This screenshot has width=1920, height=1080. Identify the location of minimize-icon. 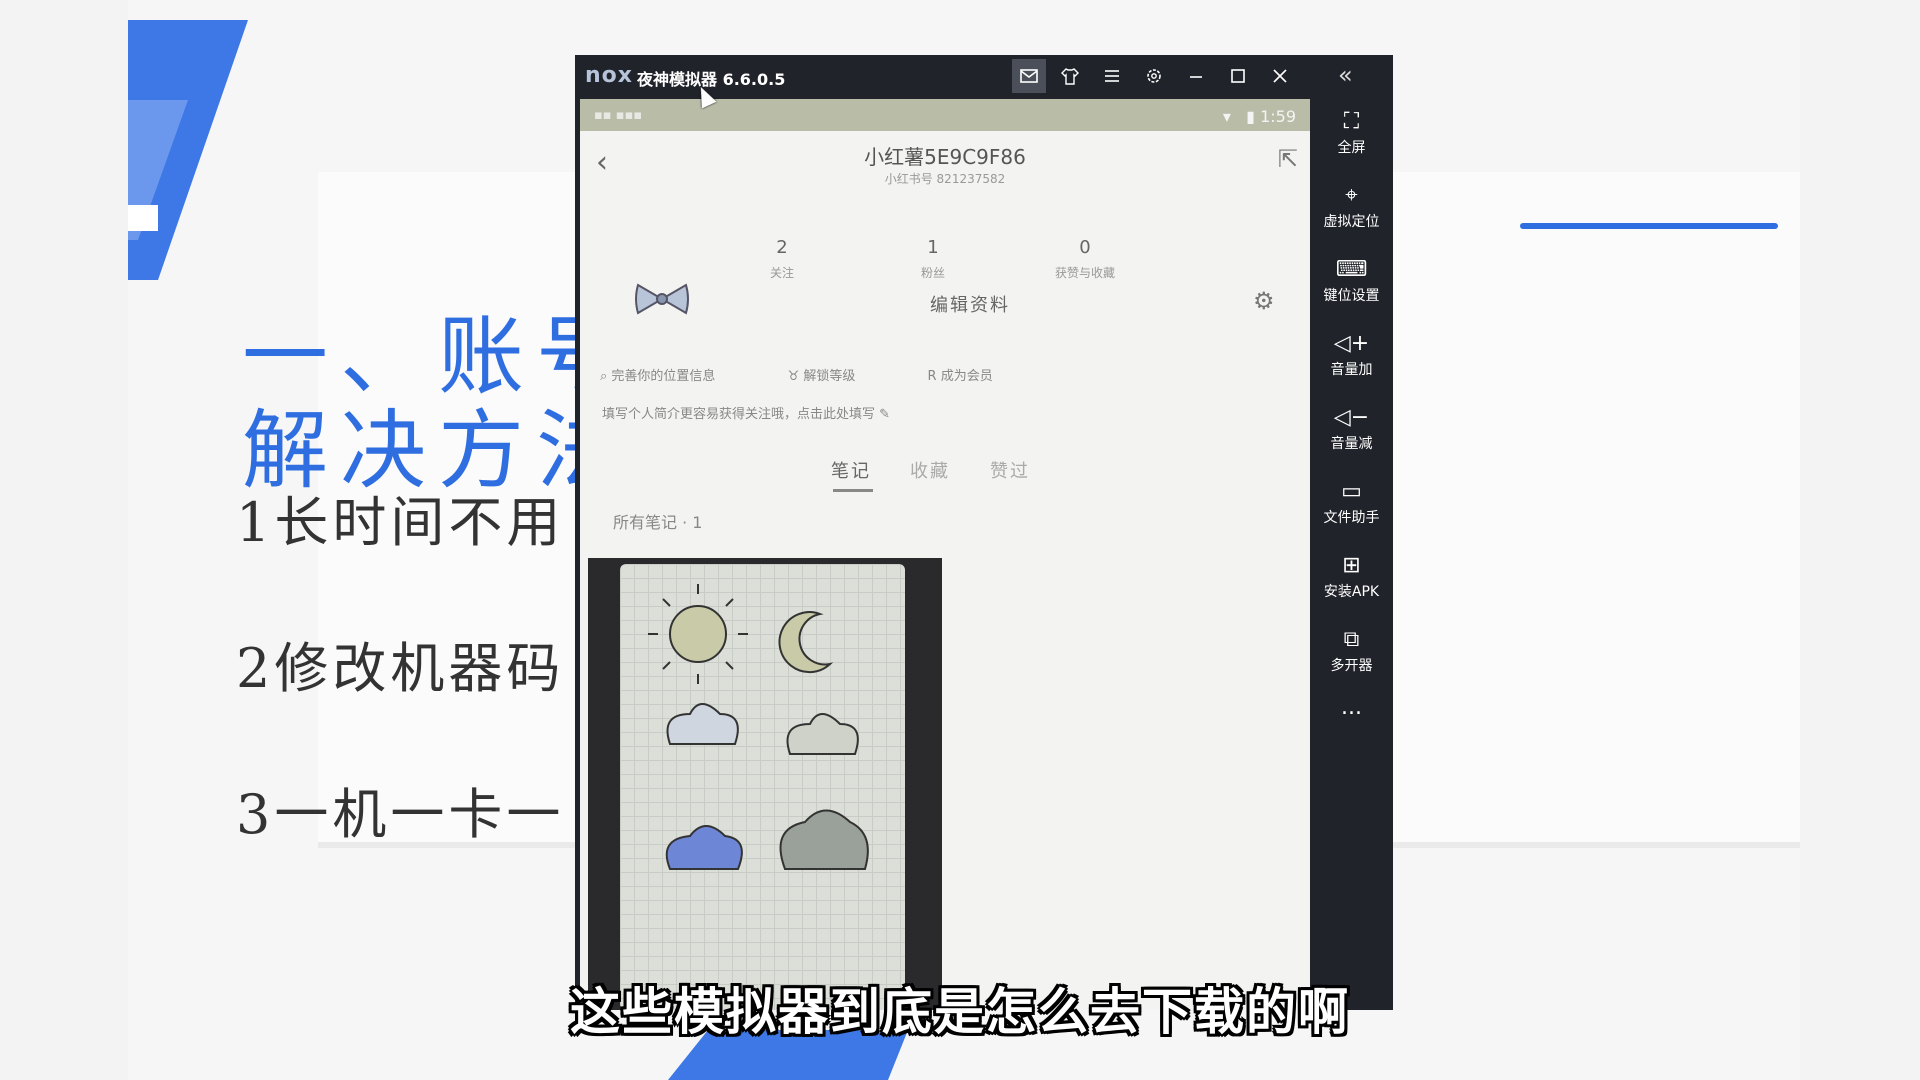
(1196, 76).